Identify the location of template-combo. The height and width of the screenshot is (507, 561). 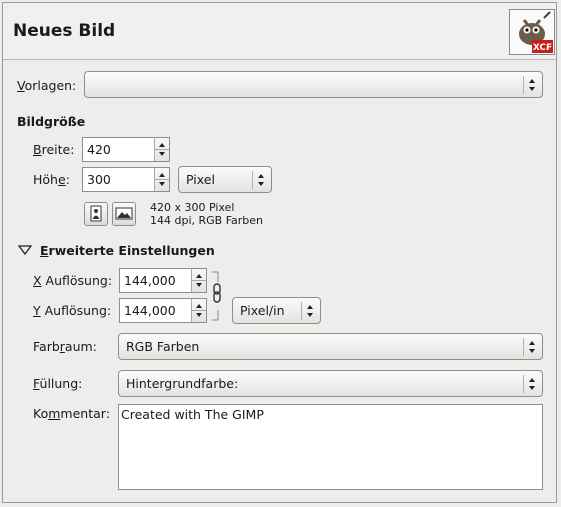
(313, 84).